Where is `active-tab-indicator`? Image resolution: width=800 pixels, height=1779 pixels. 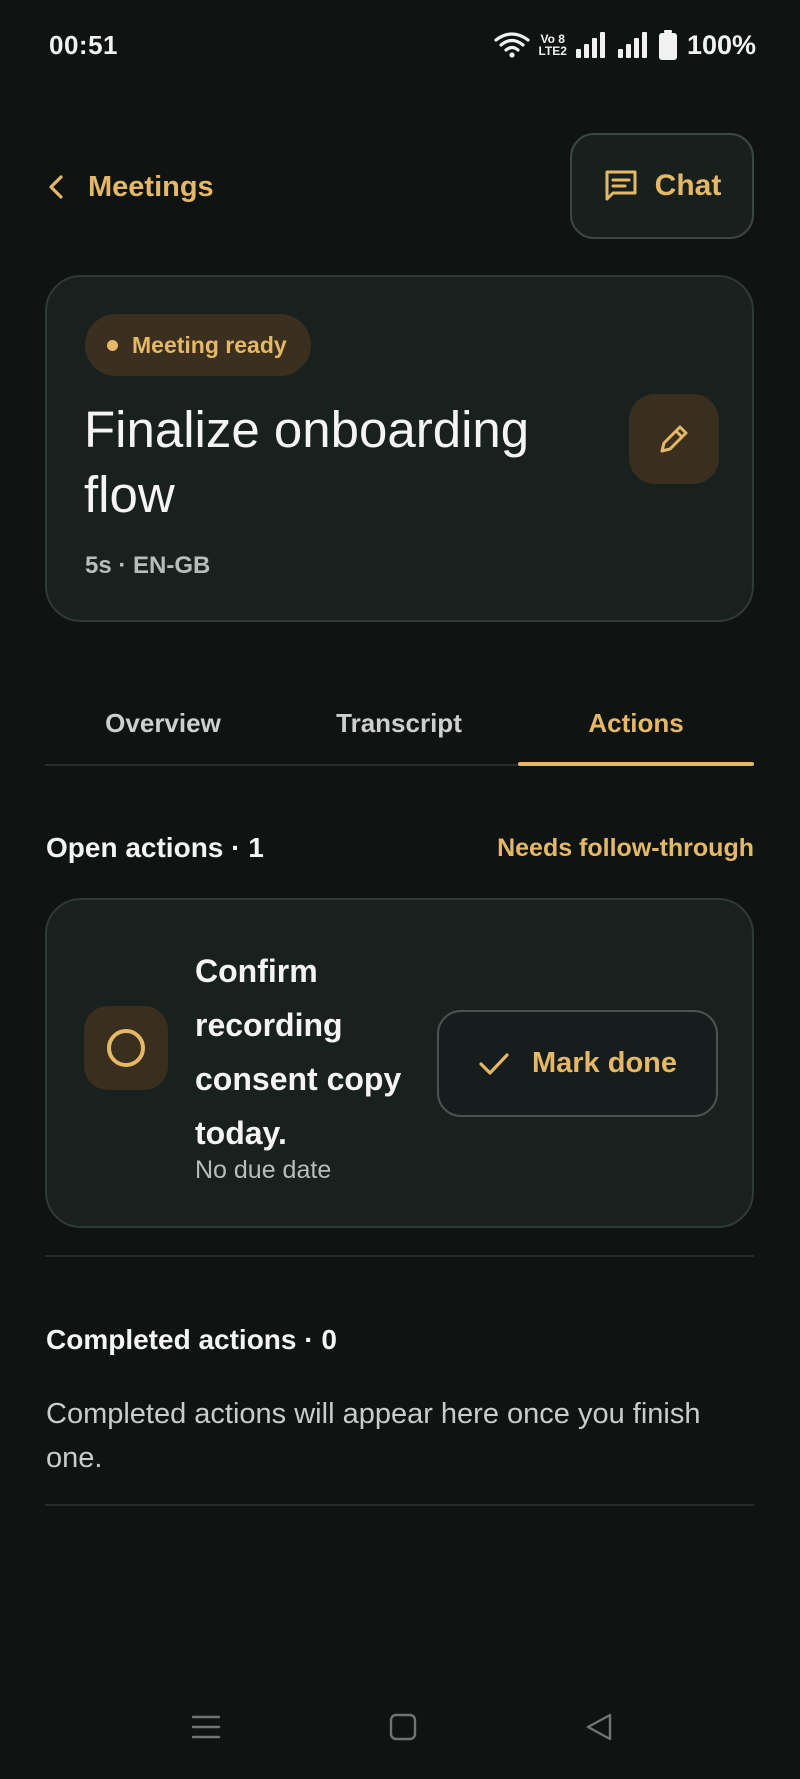 active-tab-indicator is located at coordinates (636, 764).